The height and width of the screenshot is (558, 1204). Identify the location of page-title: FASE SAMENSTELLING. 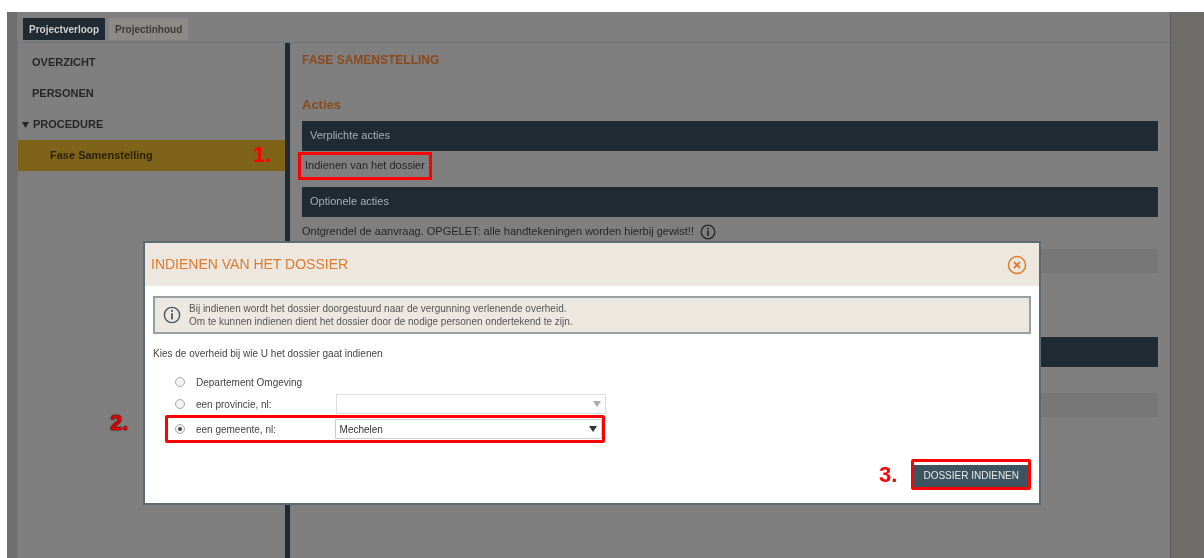
(371, 60).